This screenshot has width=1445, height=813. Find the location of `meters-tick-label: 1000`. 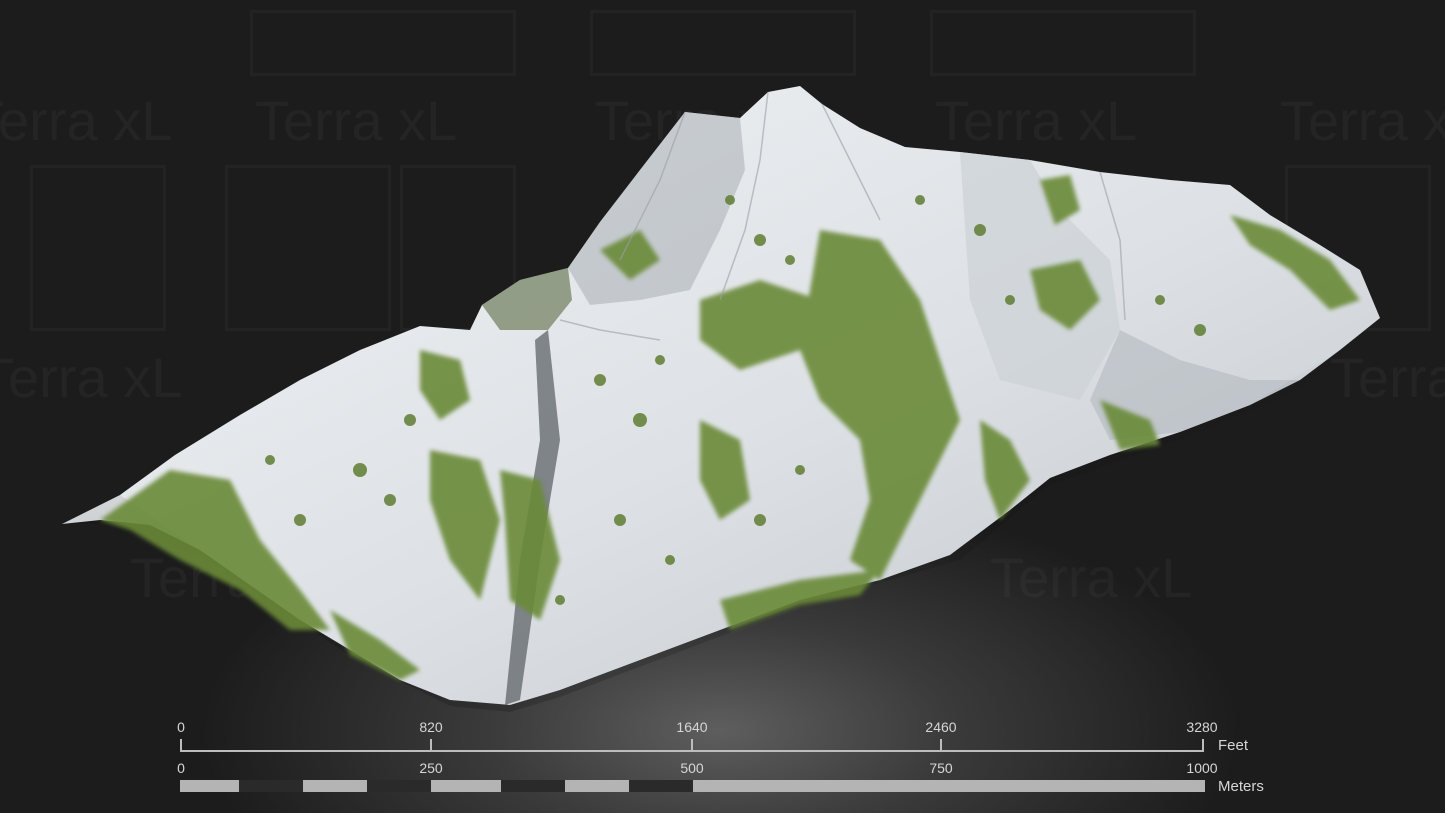

meters-tick-label: 1000 is located at coordinates (1202, 768).